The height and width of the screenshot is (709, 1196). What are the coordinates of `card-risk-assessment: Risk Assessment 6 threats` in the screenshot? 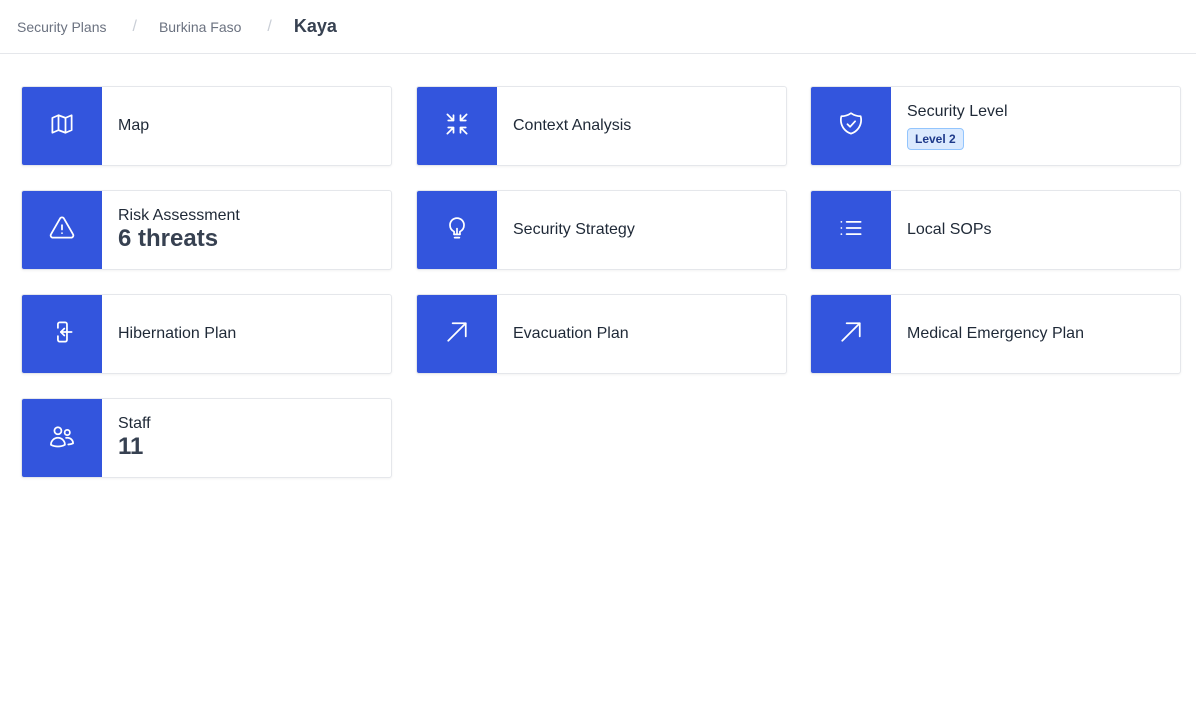 It's located at (206, 230).